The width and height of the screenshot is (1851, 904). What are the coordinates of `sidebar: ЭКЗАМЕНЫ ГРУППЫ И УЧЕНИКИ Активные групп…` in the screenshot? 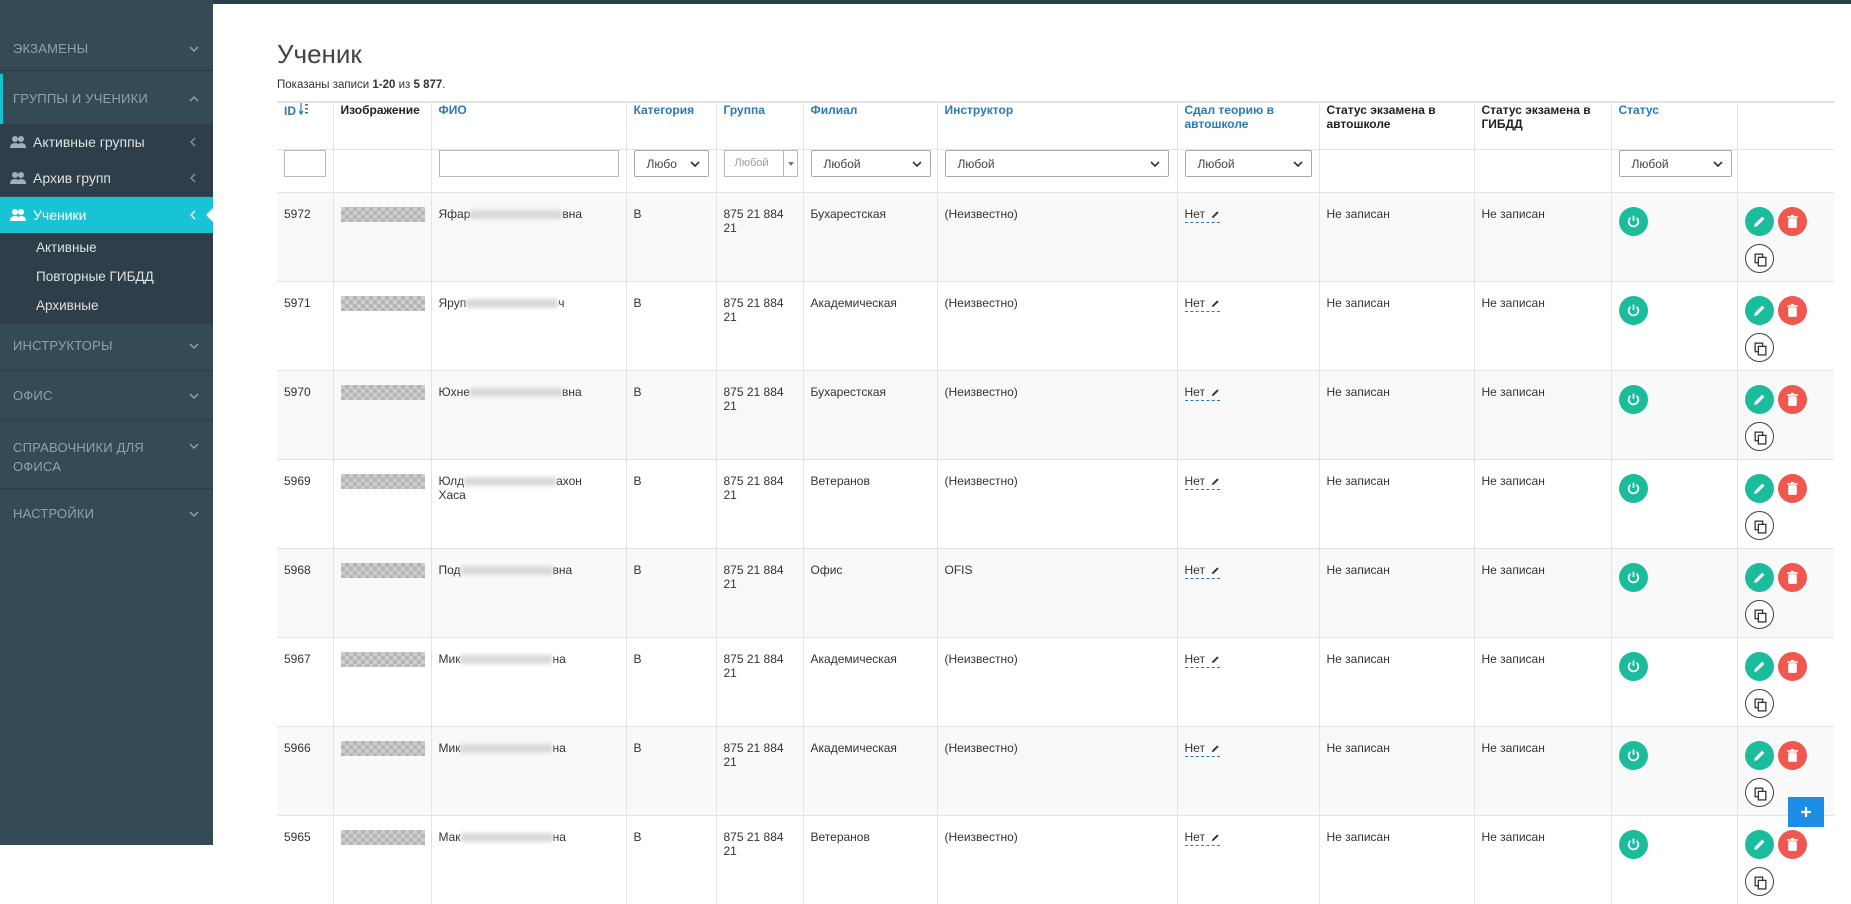 It's located at (107, 422).